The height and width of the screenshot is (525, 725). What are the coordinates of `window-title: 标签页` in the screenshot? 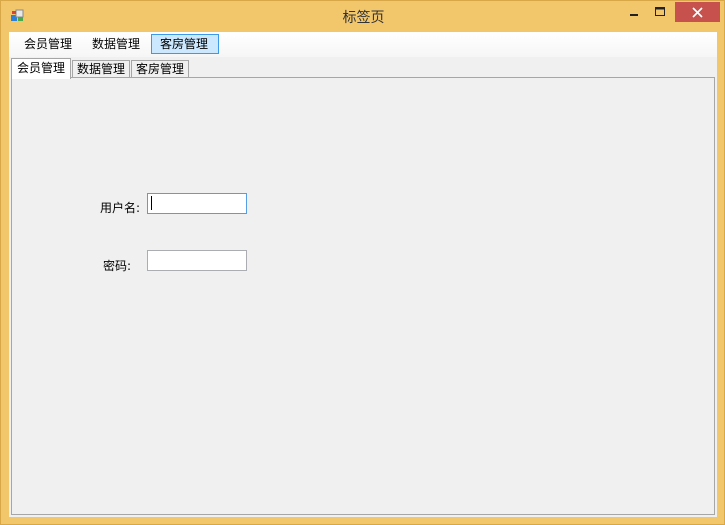 It's located at (363, 18).